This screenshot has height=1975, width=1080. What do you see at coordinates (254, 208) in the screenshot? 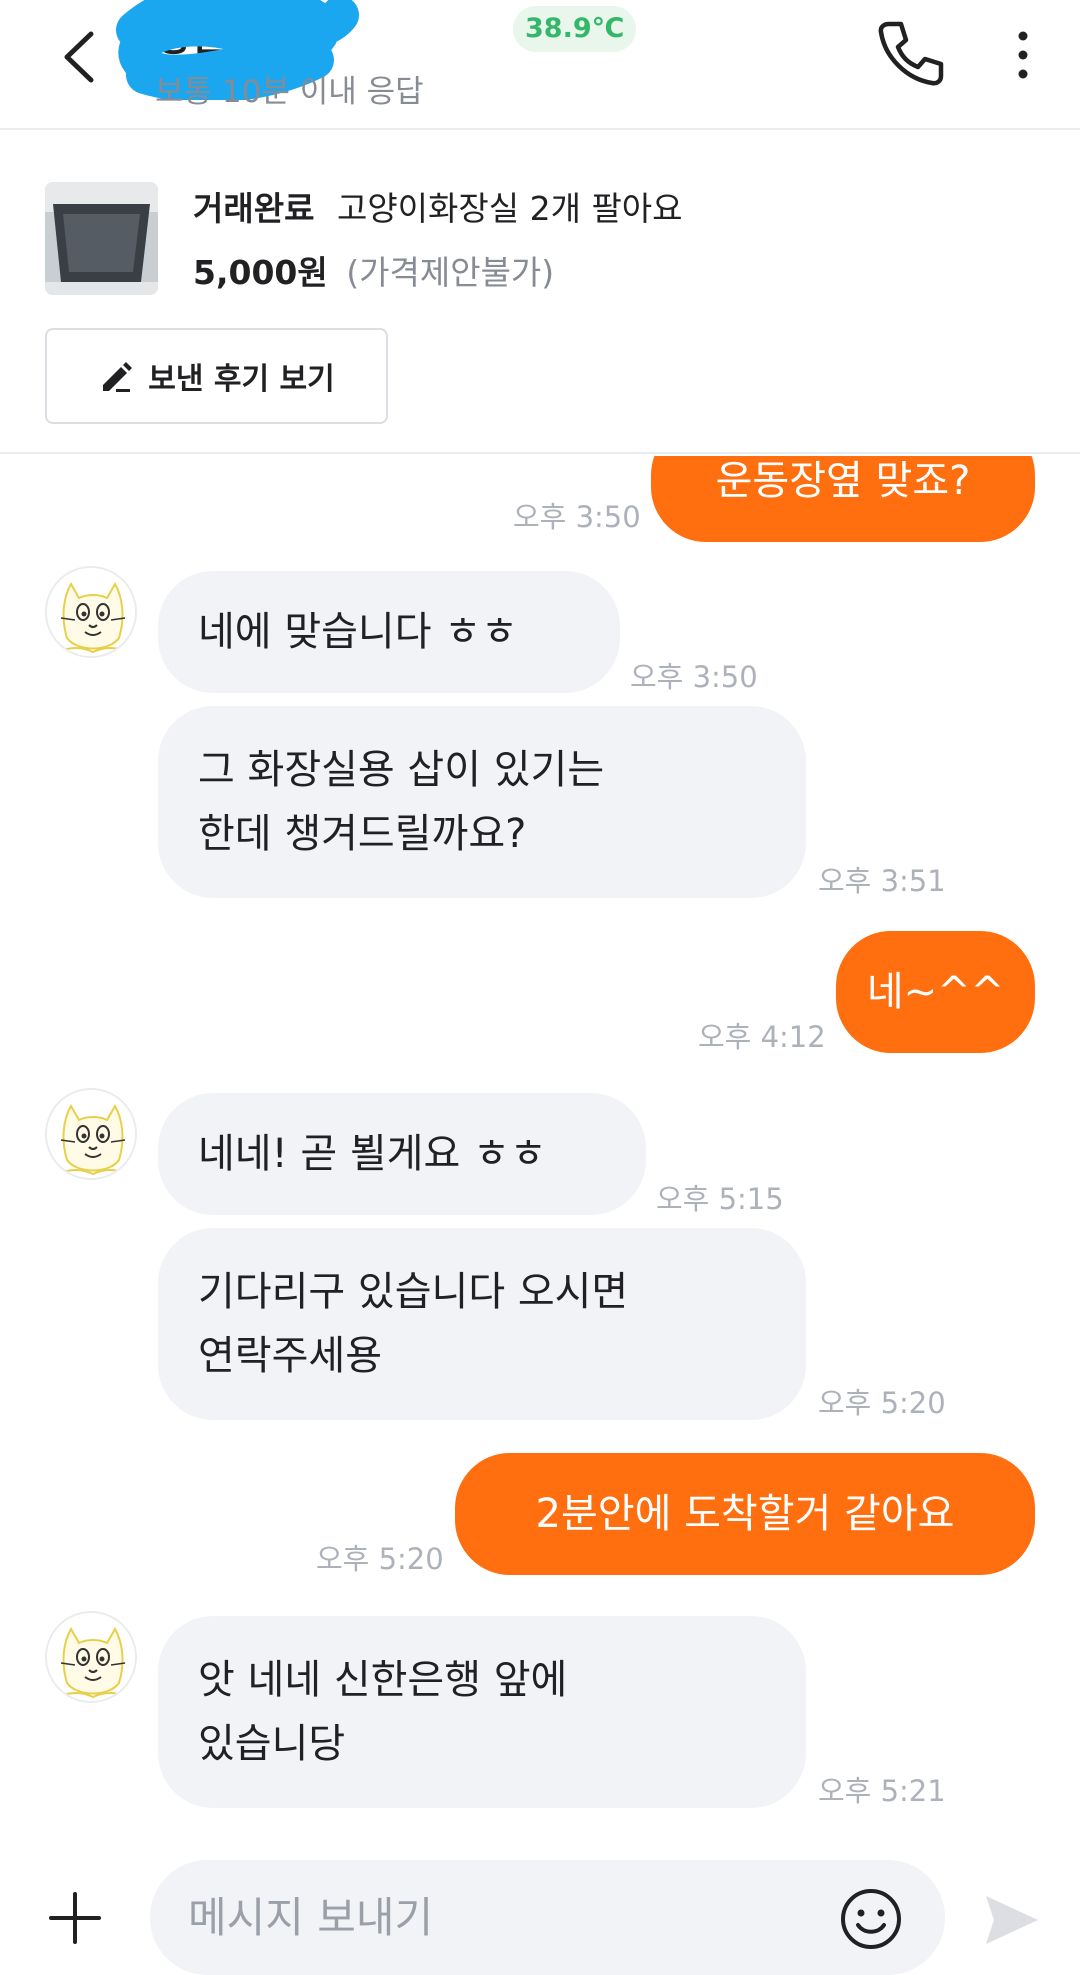
I see `deal-status: 거래완료` at bounding box center [254, 208].